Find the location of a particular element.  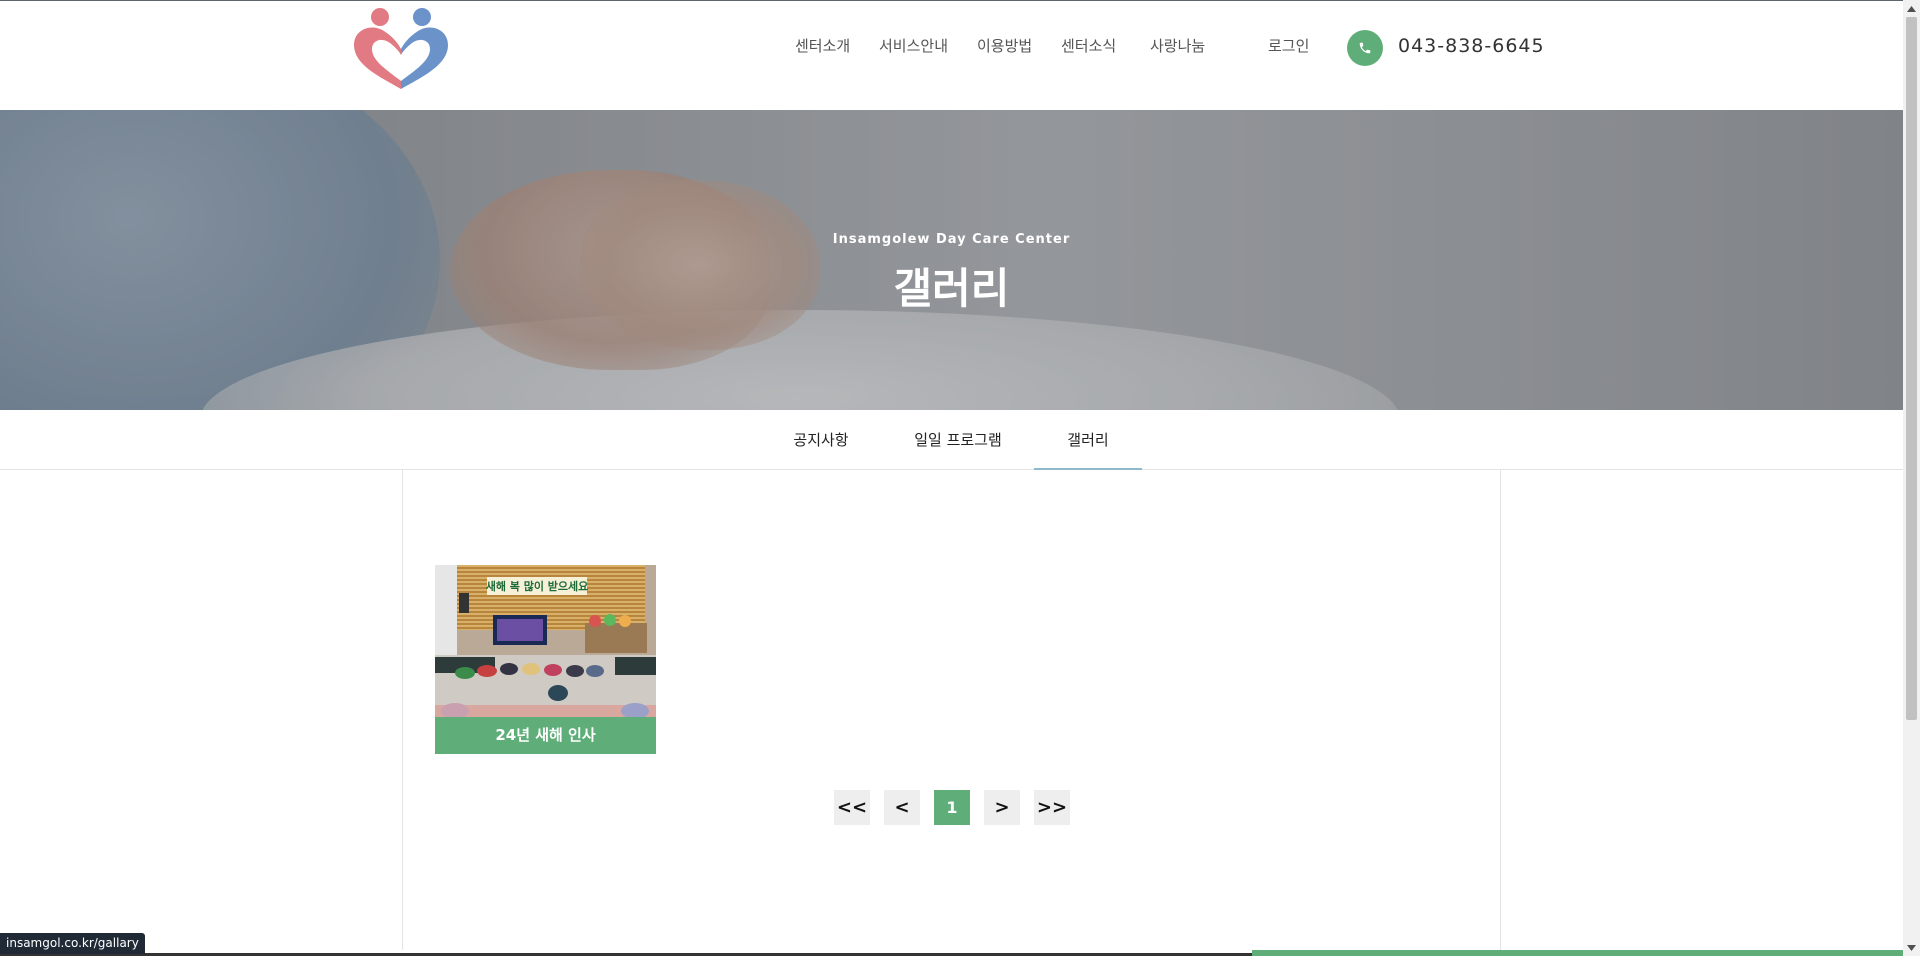

footer-accent-bar is located at coordinates (1577, 953).